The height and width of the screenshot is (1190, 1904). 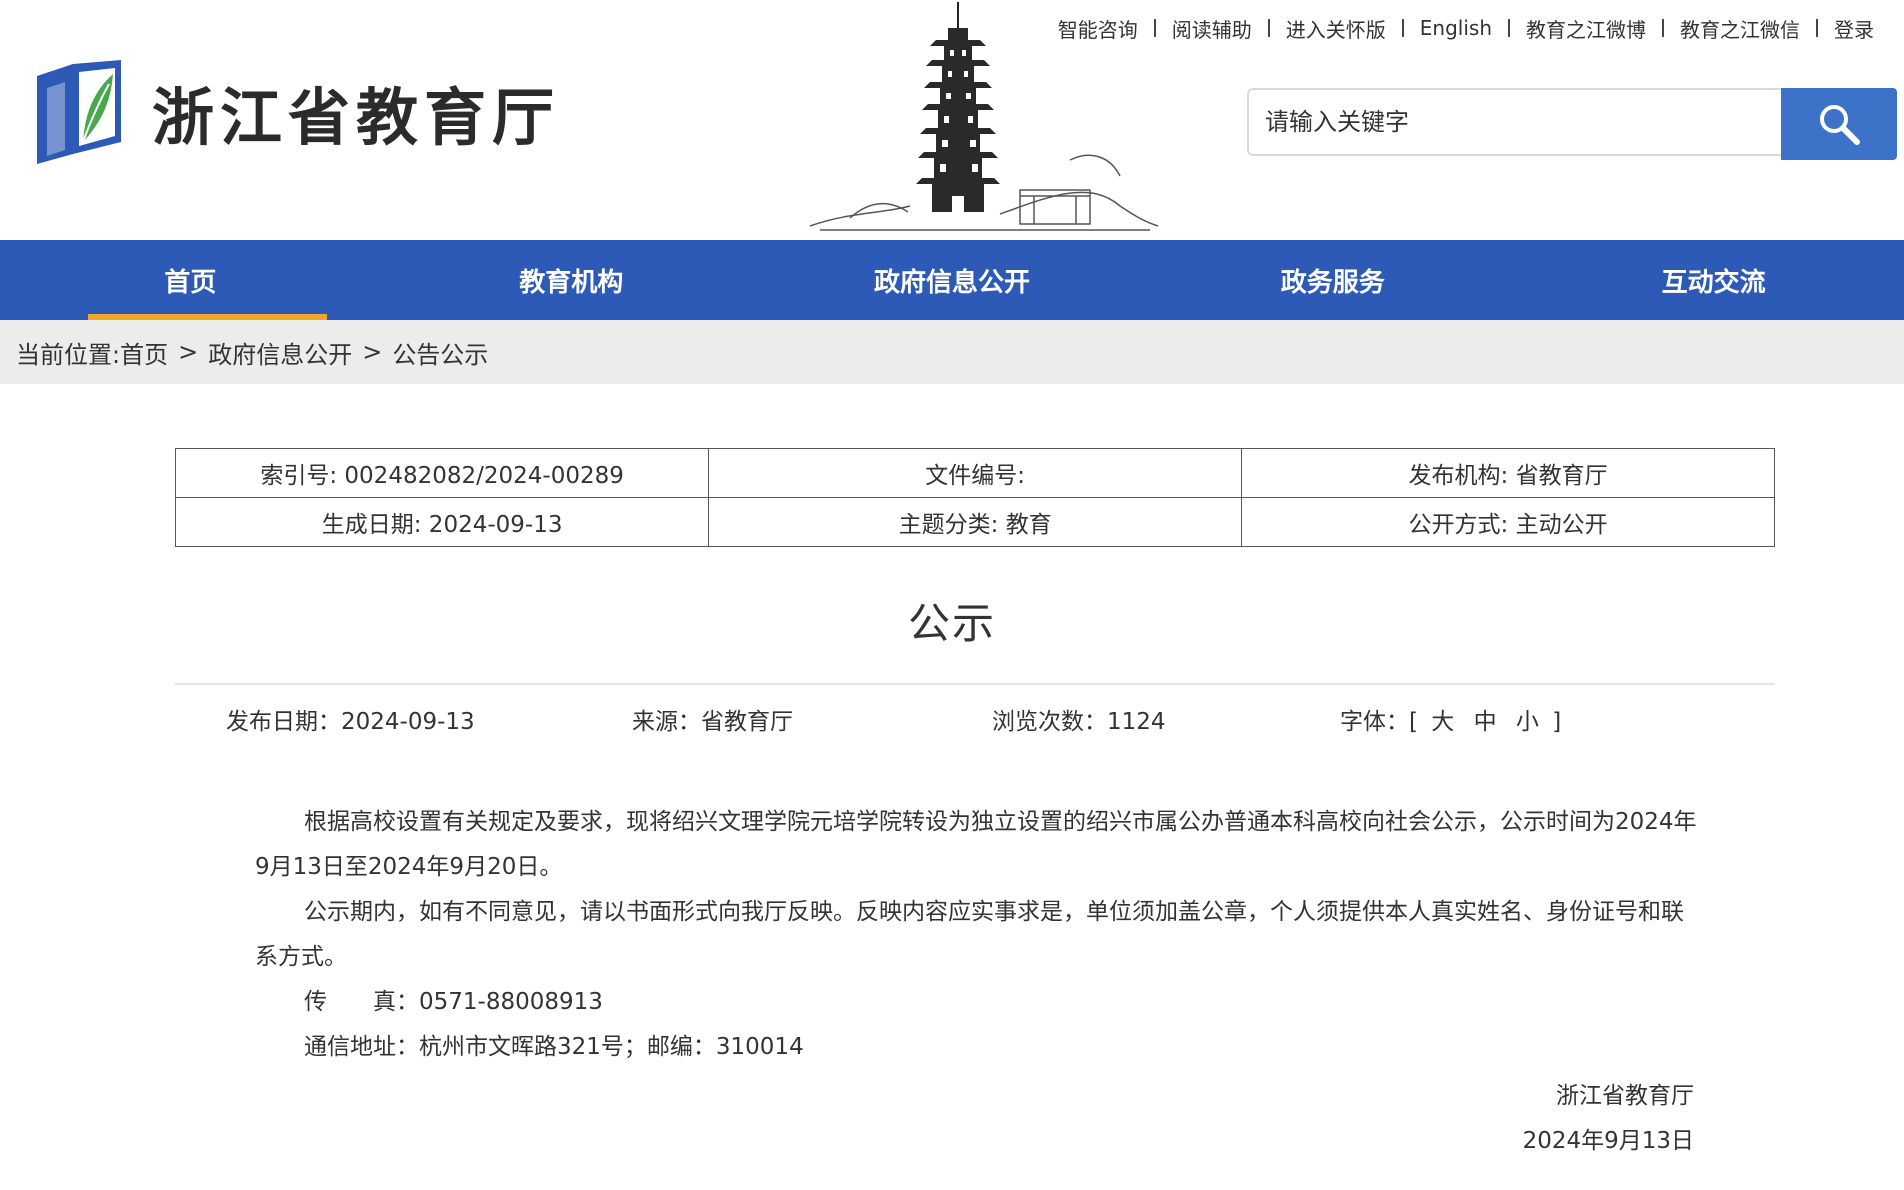 What do you see at coordinates (1527, 722) in the screenshot?
I see `font-size-small: 小` at bounding box center [1527, 722].